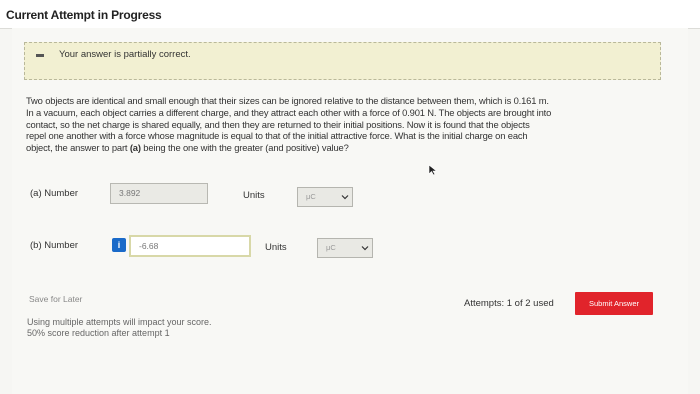 Image resolution: width=700 pixels, height=394 pixels. Describe the element at coordinates (55, 299) in the screenshot. I see `save-for-later-link: Save for Later` at that location.